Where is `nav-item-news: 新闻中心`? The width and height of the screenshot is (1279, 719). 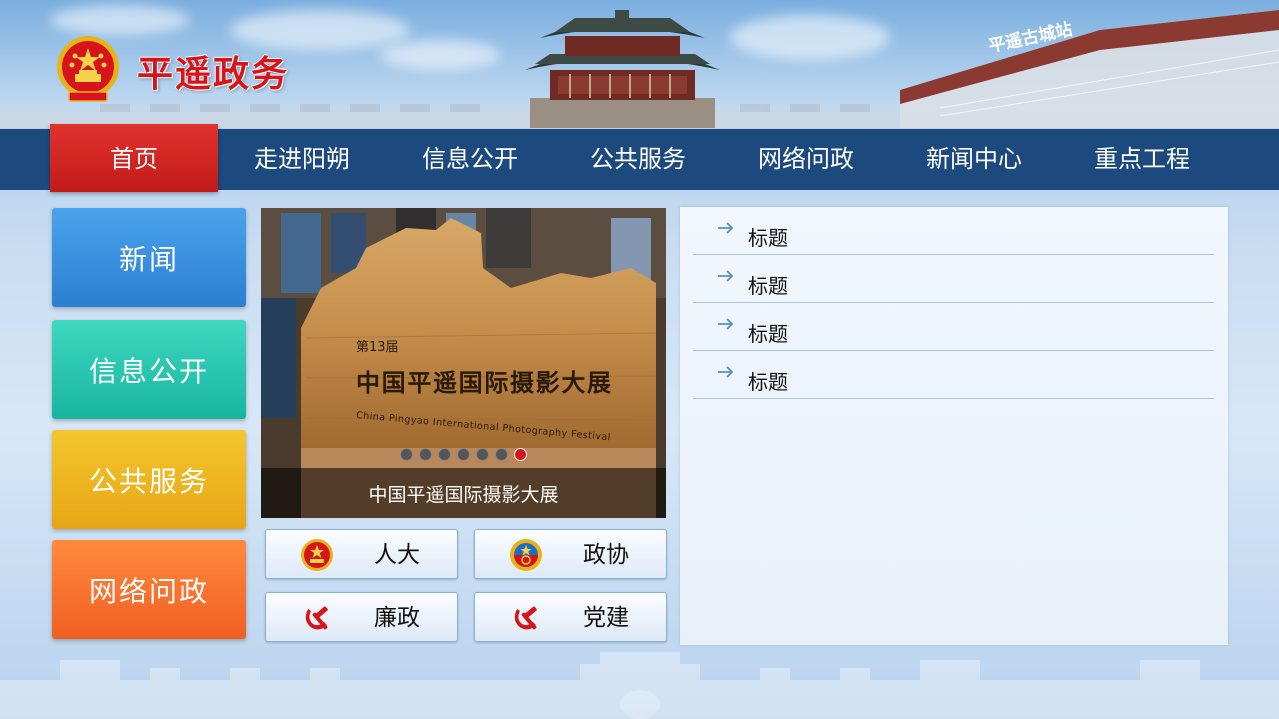 nav-item-news: 新闻中心 is located at coordinates (974, 159).